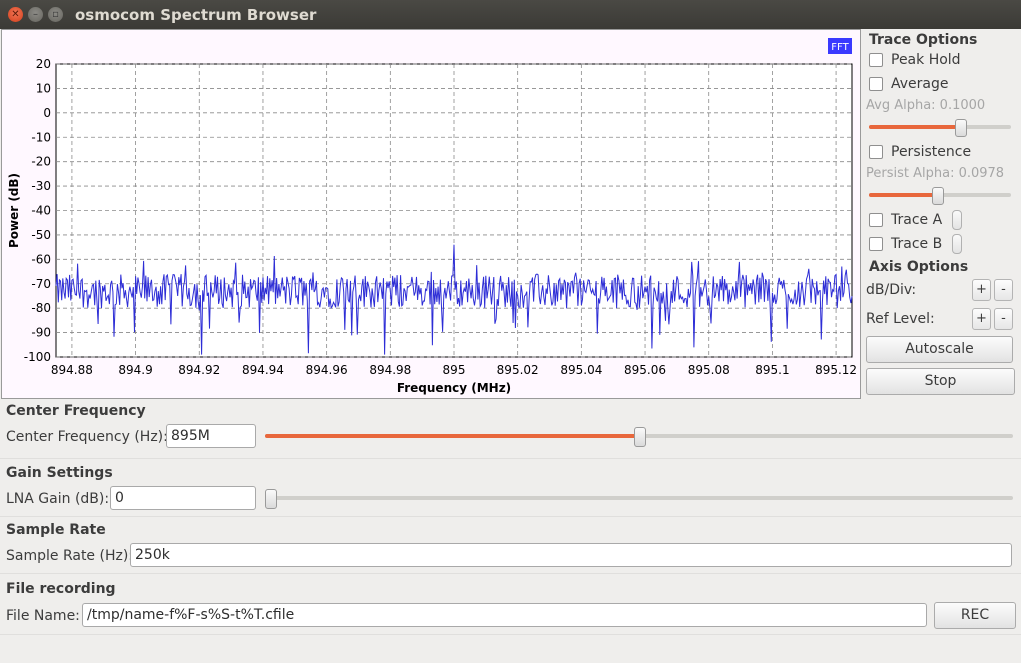 This screenshot has height=663, width=1021. What do you see at coordinates (61, 589) in the screenshot?
I see `file-recording-section-title: File recording` at bounding box center [61, 589].